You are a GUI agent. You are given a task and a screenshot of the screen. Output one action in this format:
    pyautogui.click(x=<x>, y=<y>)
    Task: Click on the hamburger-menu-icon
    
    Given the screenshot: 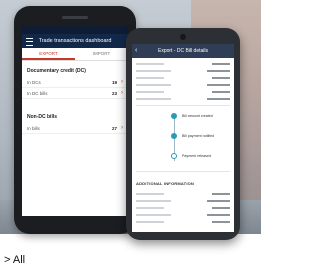 What is the action you would take?
    pyautogui.click(x=29, y=42)
    